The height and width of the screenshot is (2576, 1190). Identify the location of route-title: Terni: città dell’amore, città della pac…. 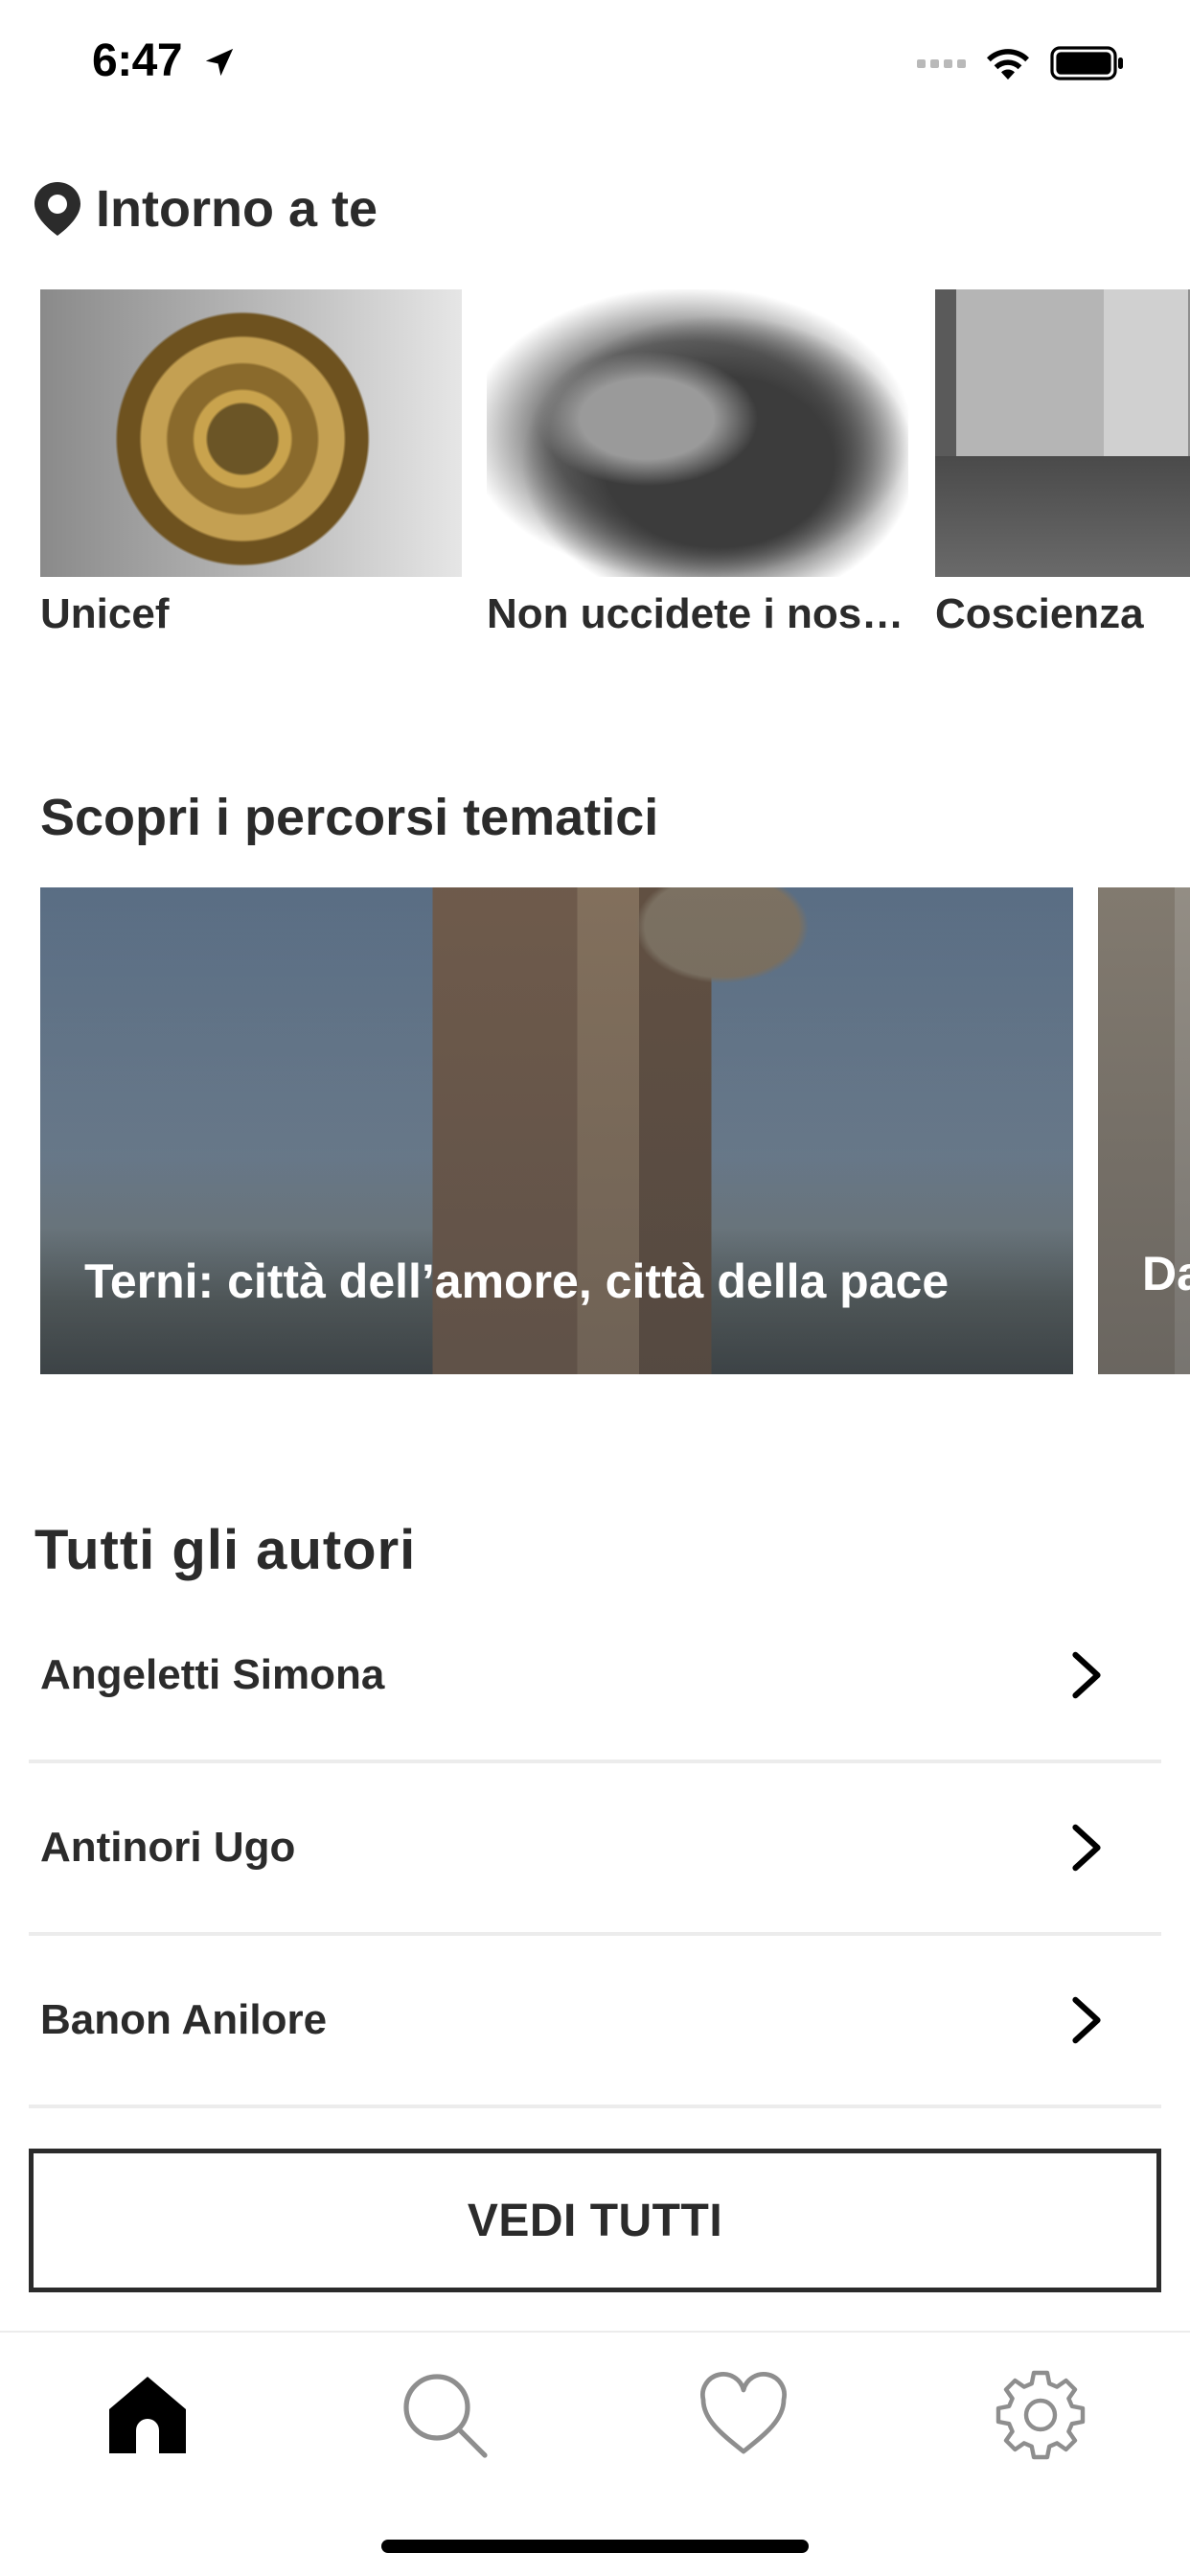
(517, 1281).